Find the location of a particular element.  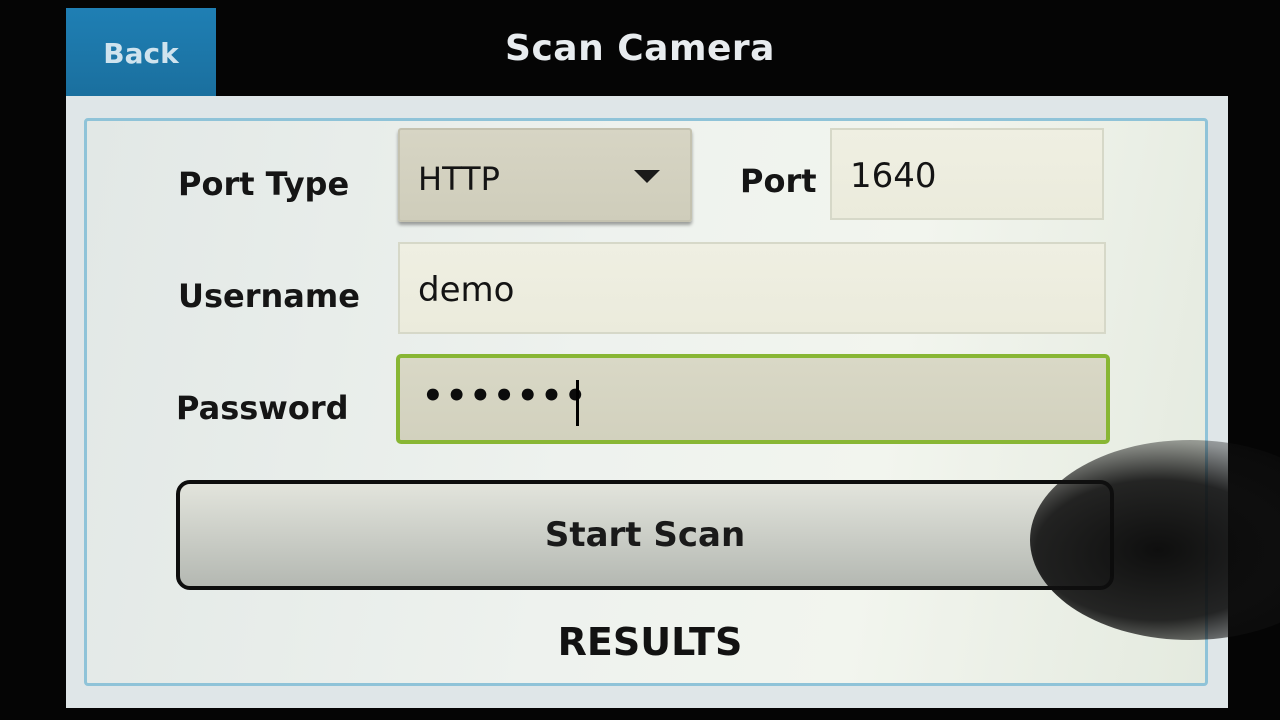

page-title: Scan Camera is located at coordinates (640, 48).